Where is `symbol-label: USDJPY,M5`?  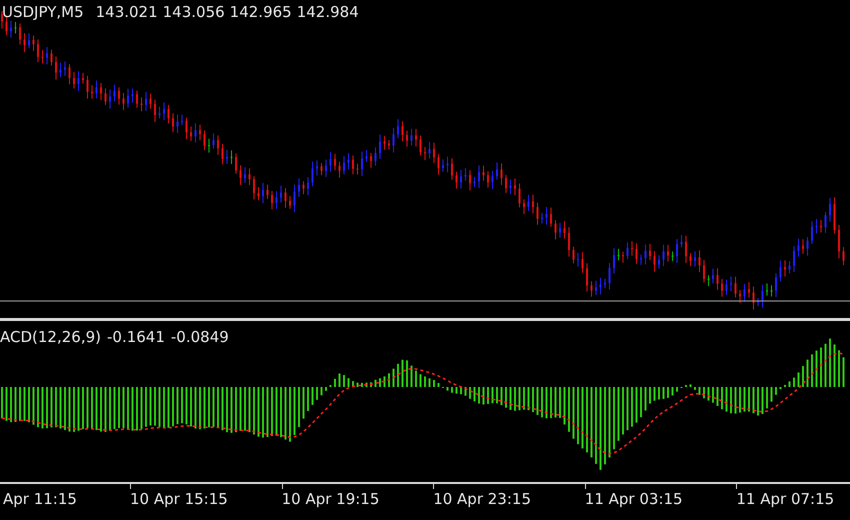
symbol-label: USDJPY,M5 is located at coordinates (43, 12).